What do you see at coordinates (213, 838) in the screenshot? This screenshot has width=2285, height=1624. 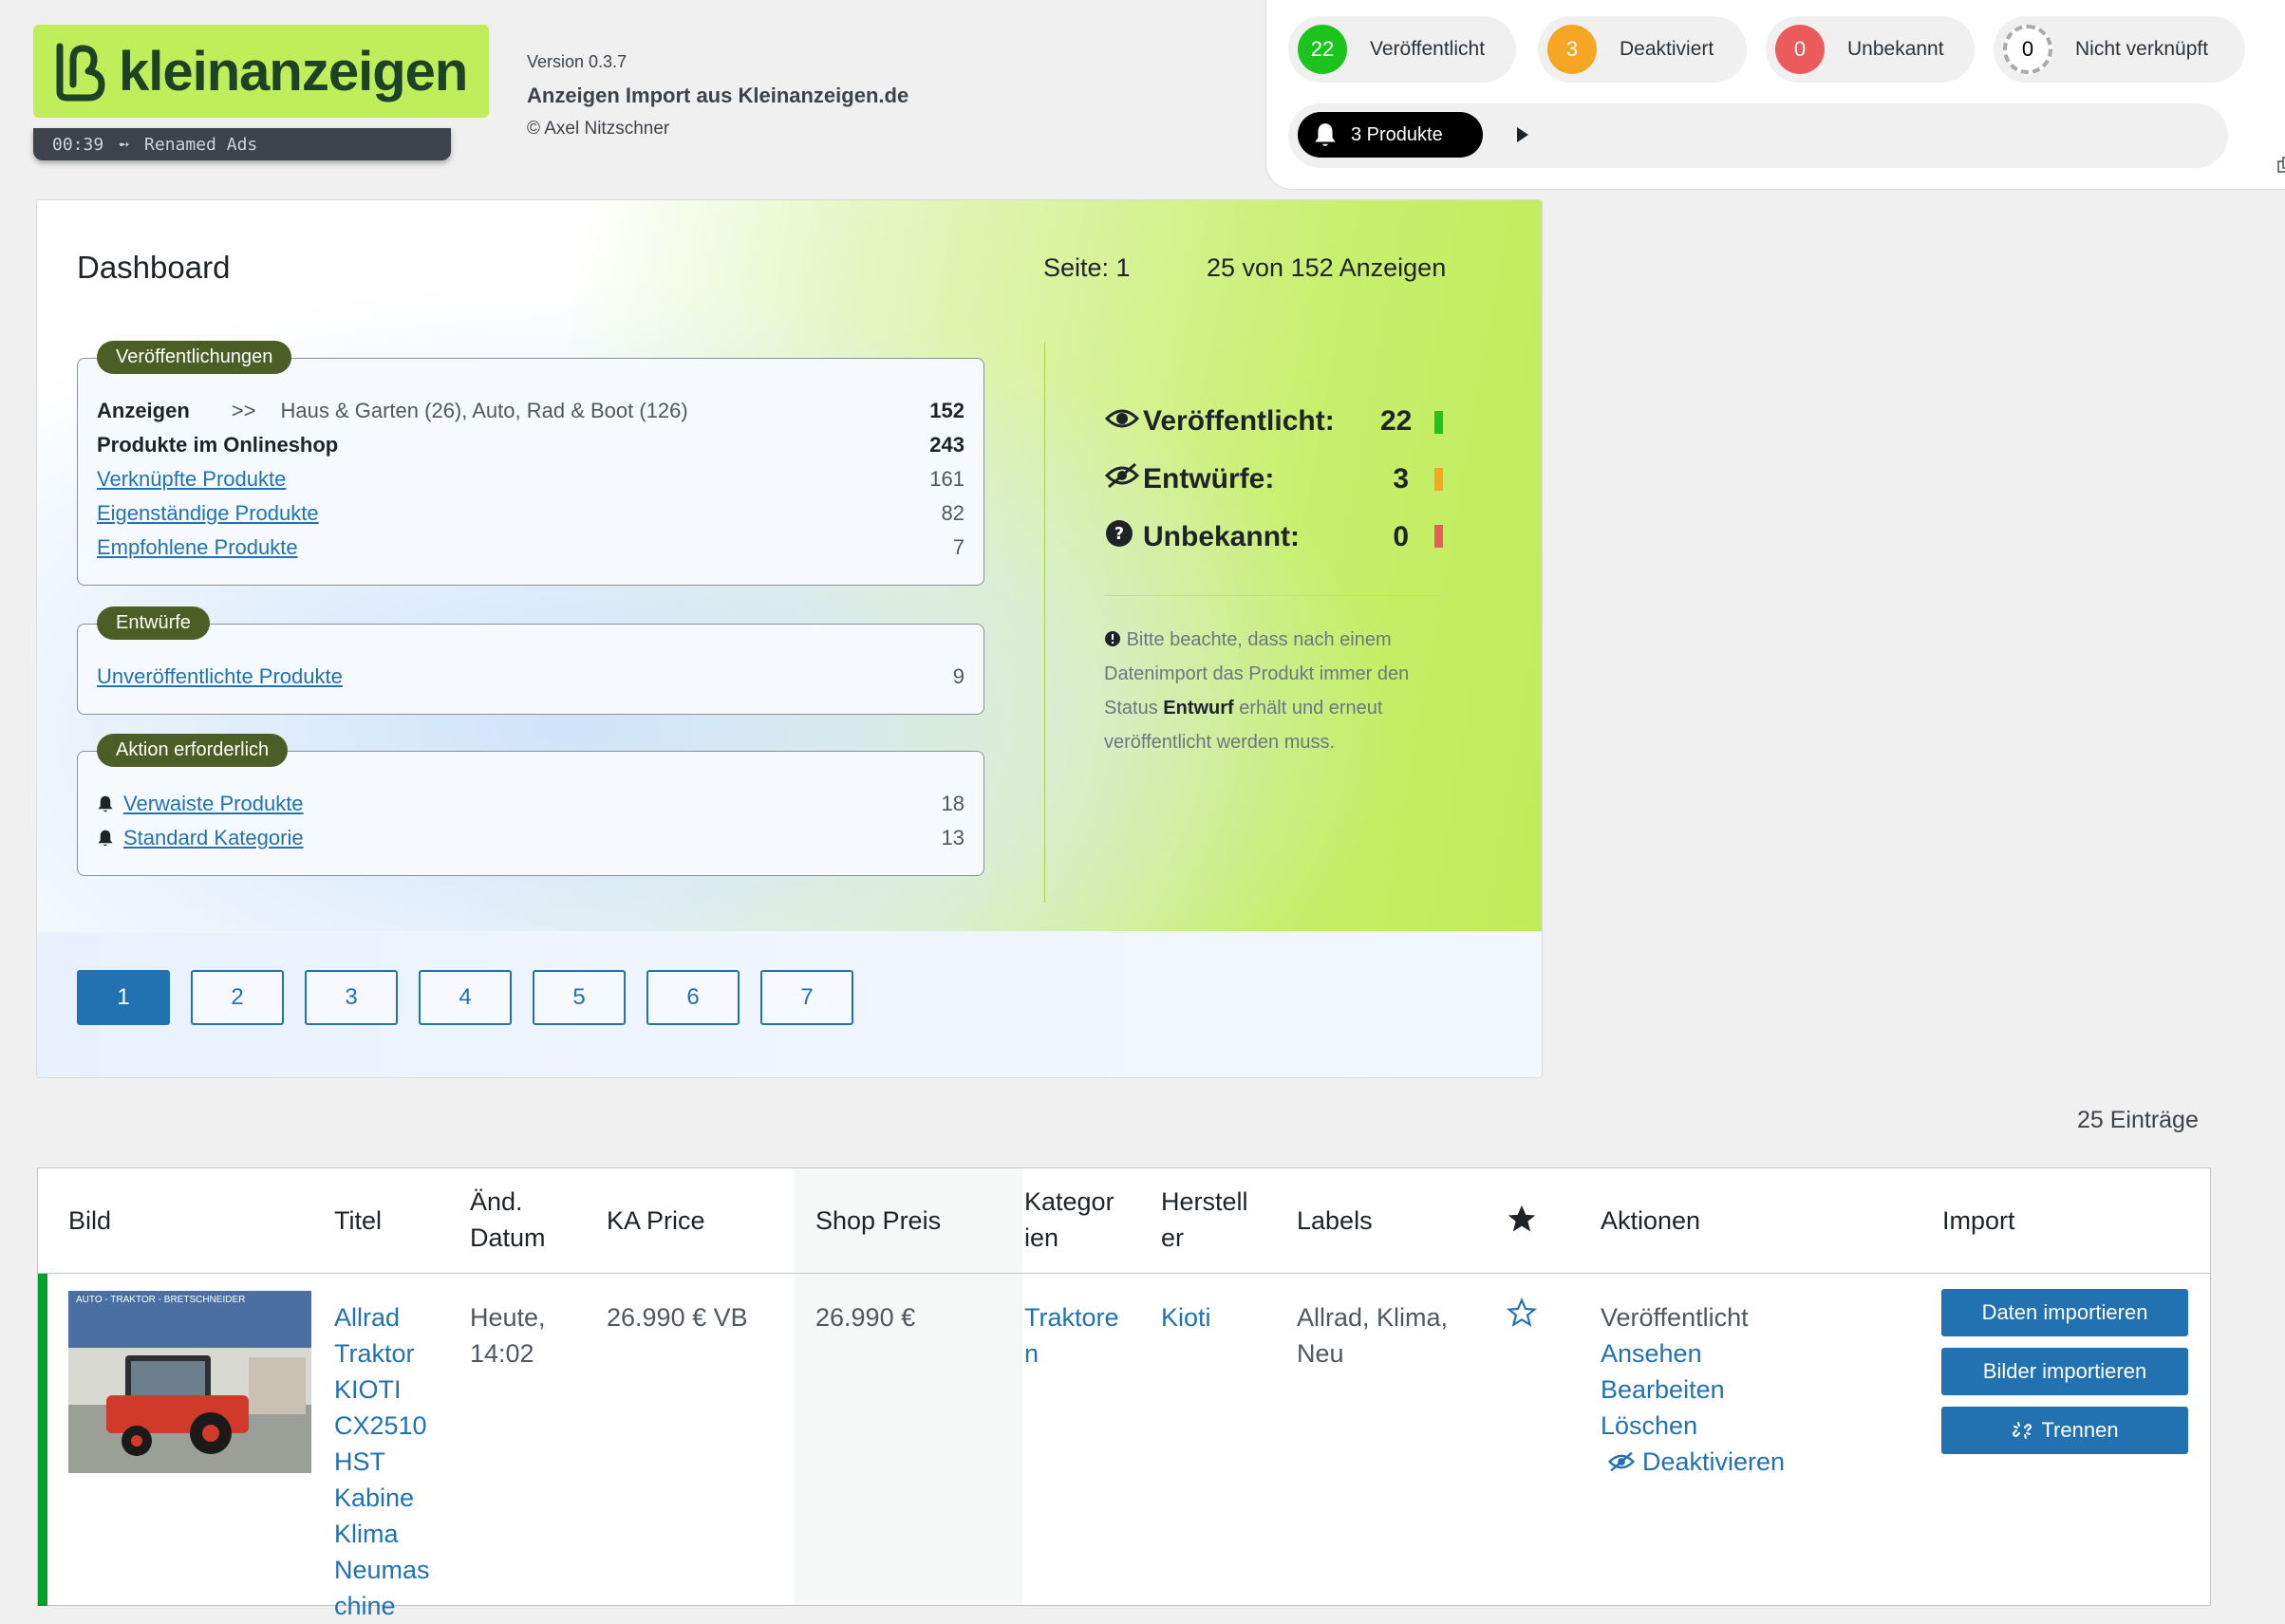 I see `default-category-link: Standard Kategorie` at bounding box center [213, 838].